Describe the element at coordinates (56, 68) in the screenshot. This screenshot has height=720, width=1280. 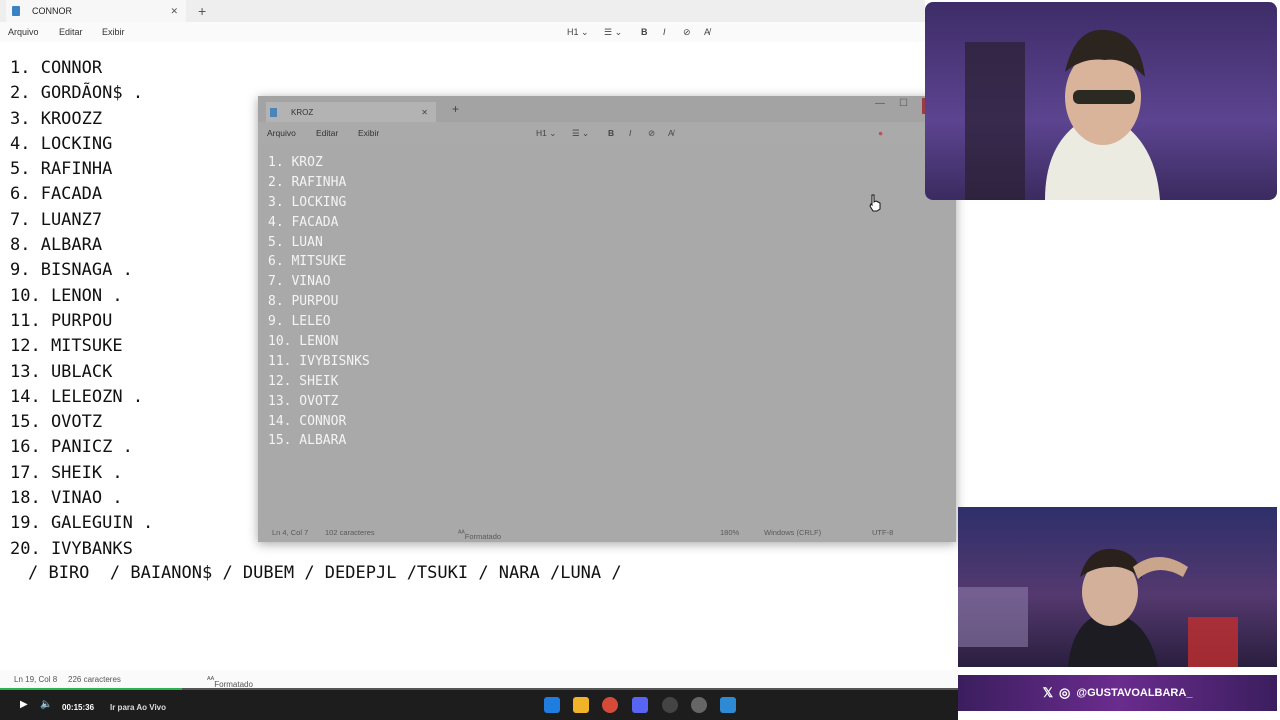
I see `list-line: 1. CONNOR` at that location.